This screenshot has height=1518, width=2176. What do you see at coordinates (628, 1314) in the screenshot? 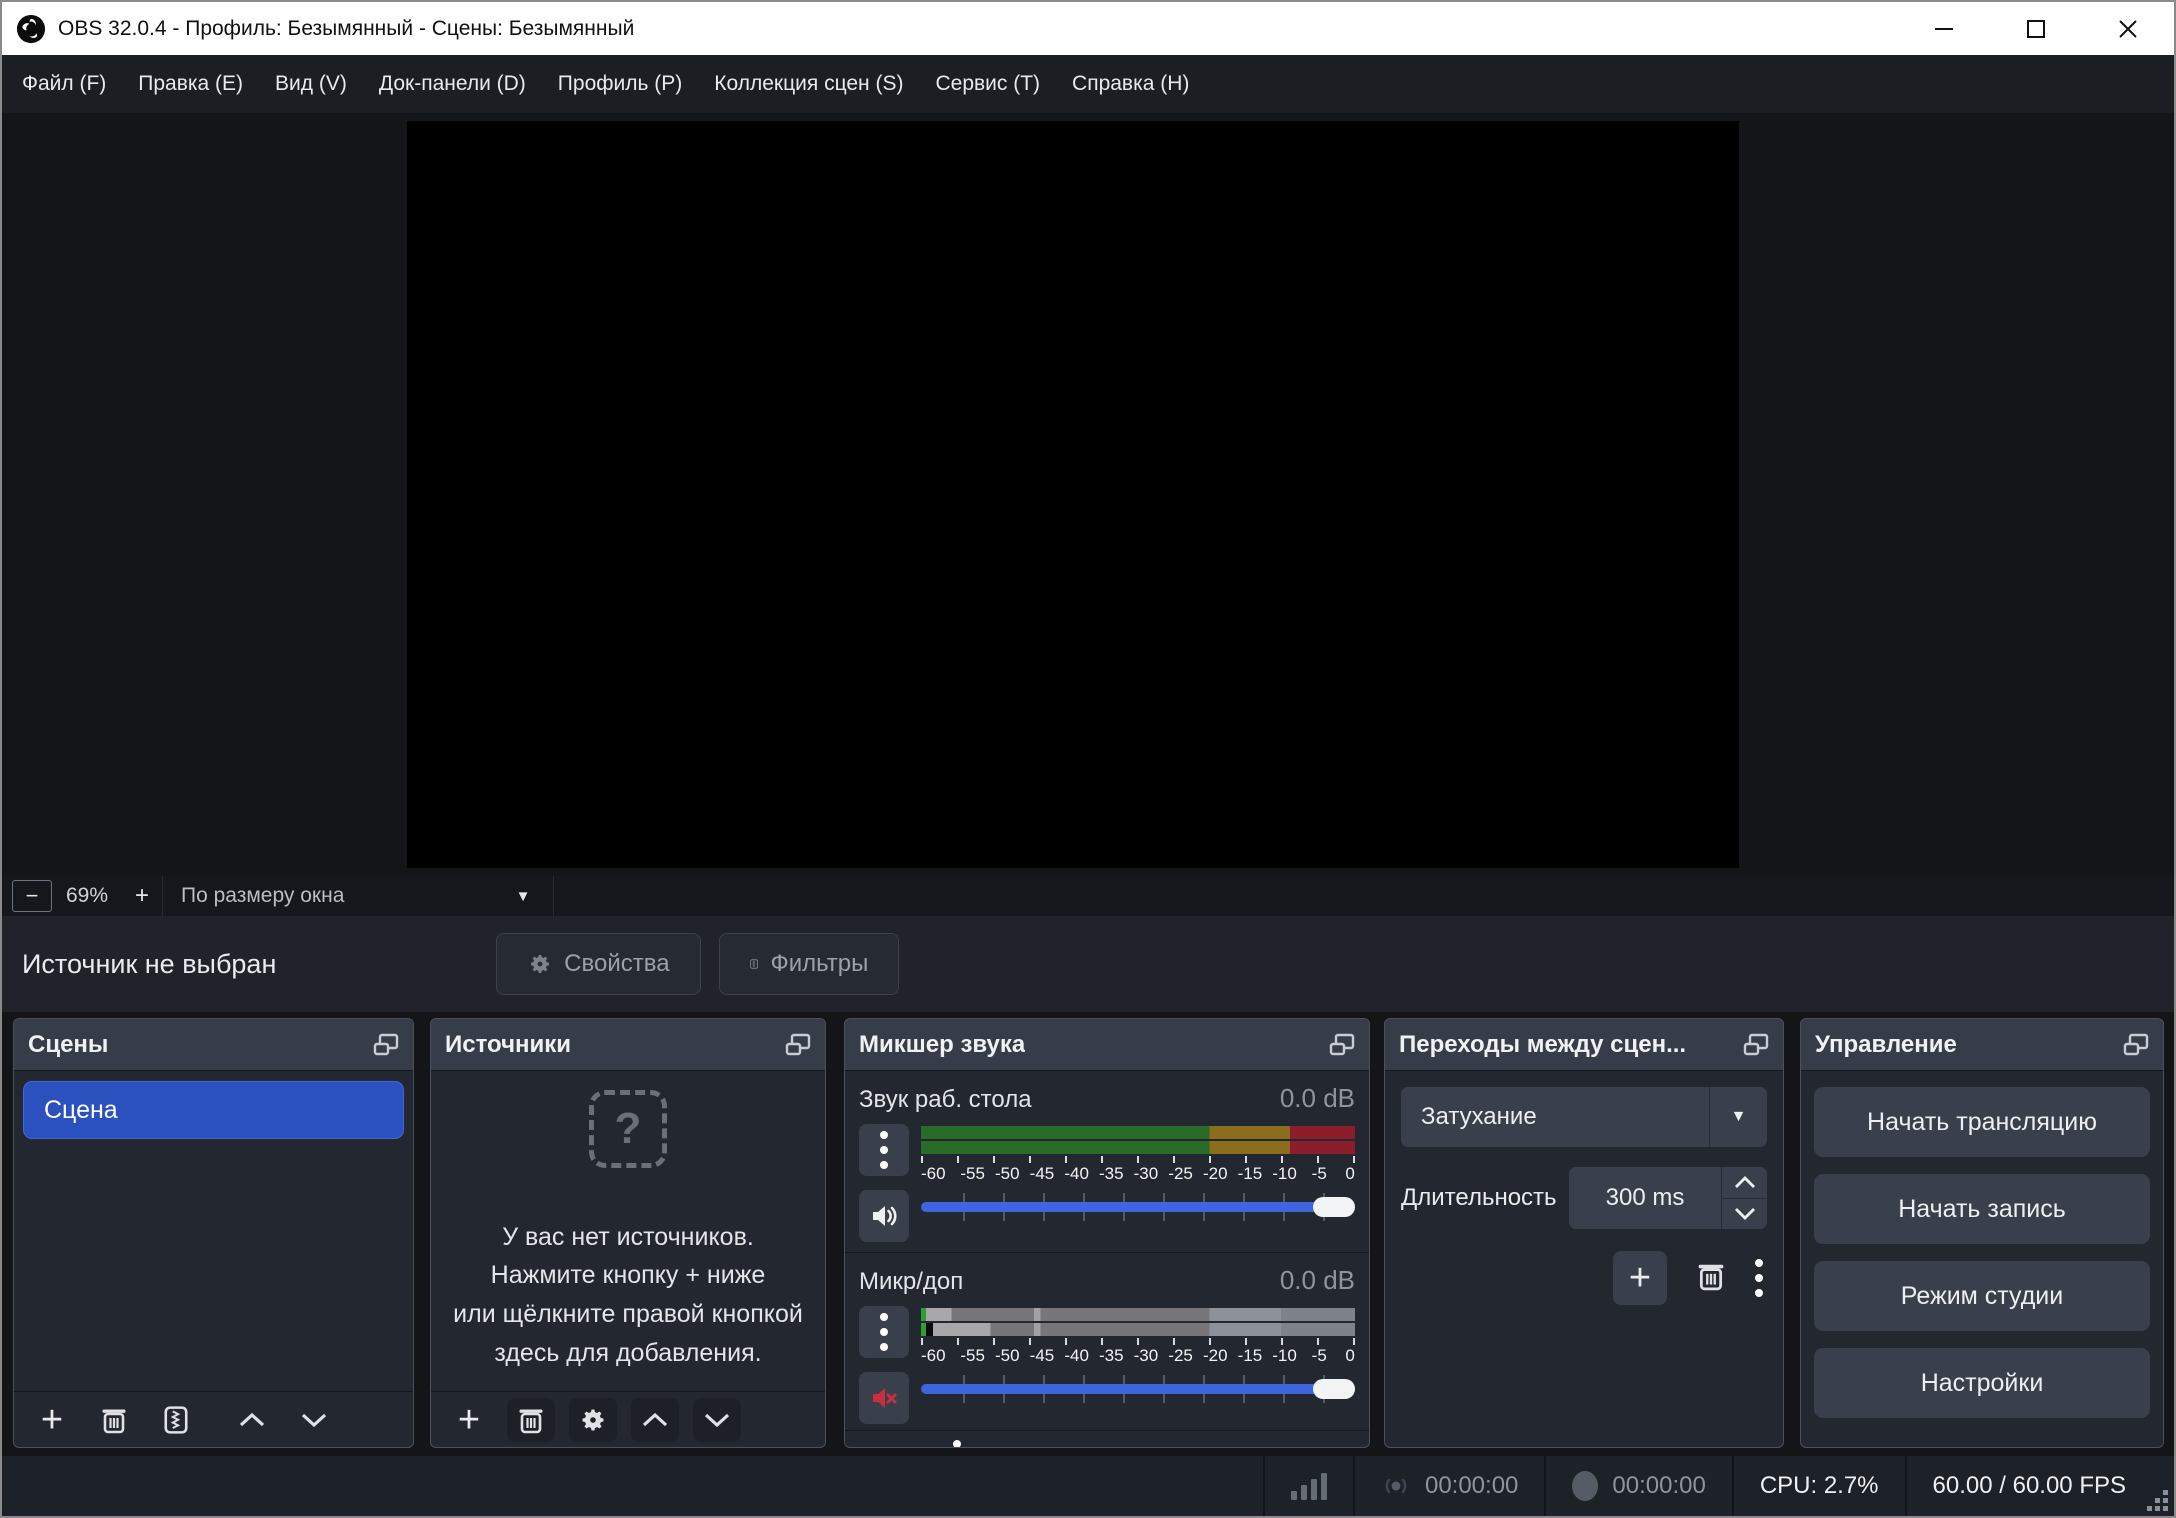
I see `empty-text-line: или щёлкните правой кнопкой` at bounding box center [628, 1314].